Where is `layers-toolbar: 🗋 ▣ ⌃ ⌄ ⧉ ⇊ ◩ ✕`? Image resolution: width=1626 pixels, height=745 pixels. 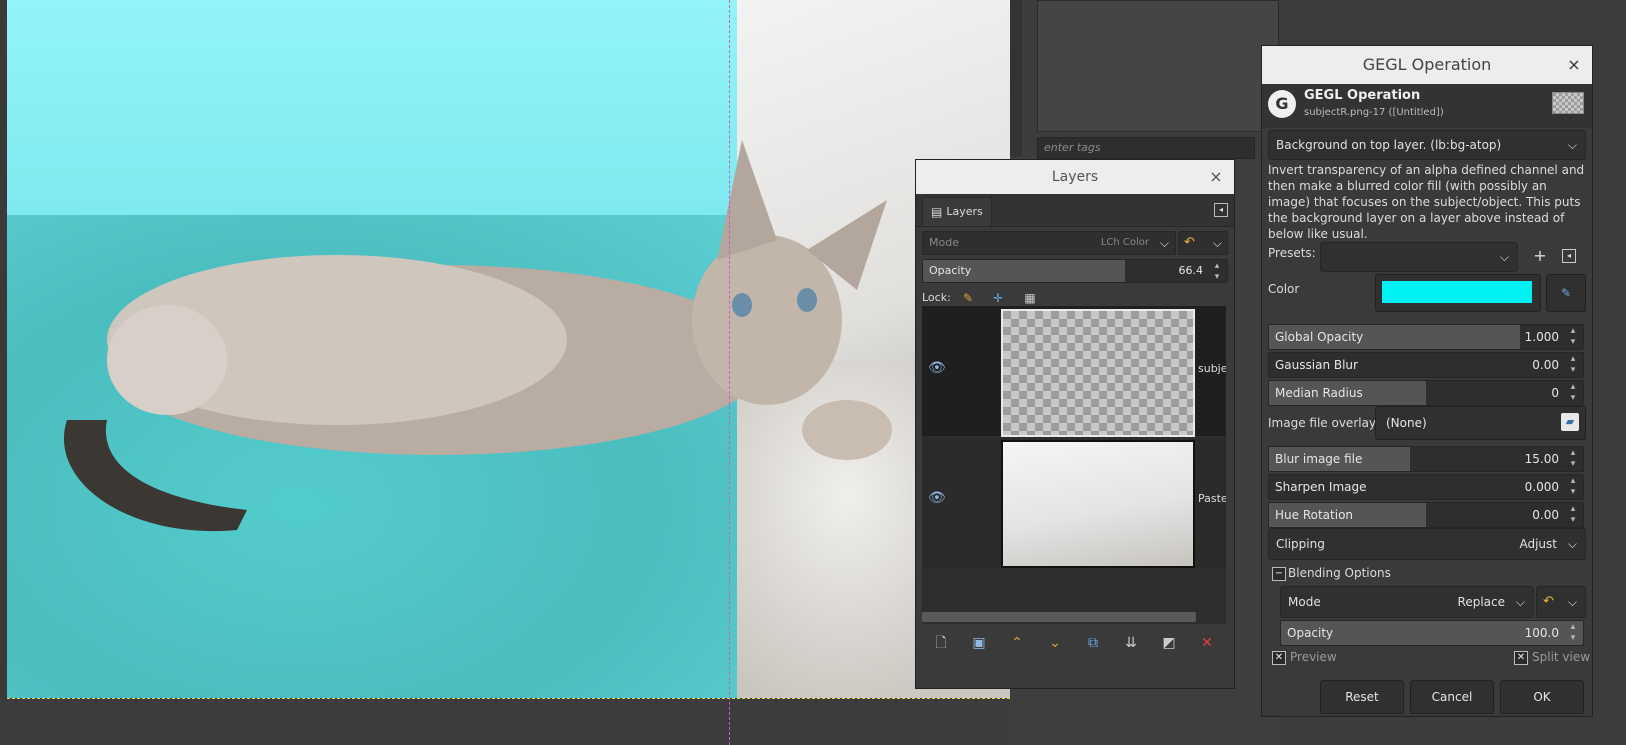
layers-toolbar: 🗋 ▣ ⌃ ⌄ ⧉ ⇊ ◩ ✕ is located at coordinates (1074, 644).